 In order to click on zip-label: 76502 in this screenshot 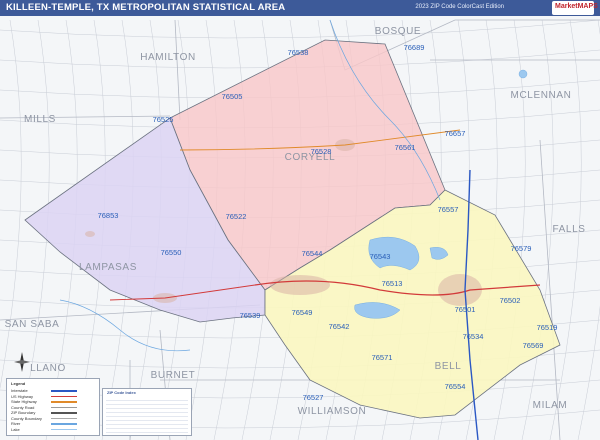, I will do `click(510, 300)`.